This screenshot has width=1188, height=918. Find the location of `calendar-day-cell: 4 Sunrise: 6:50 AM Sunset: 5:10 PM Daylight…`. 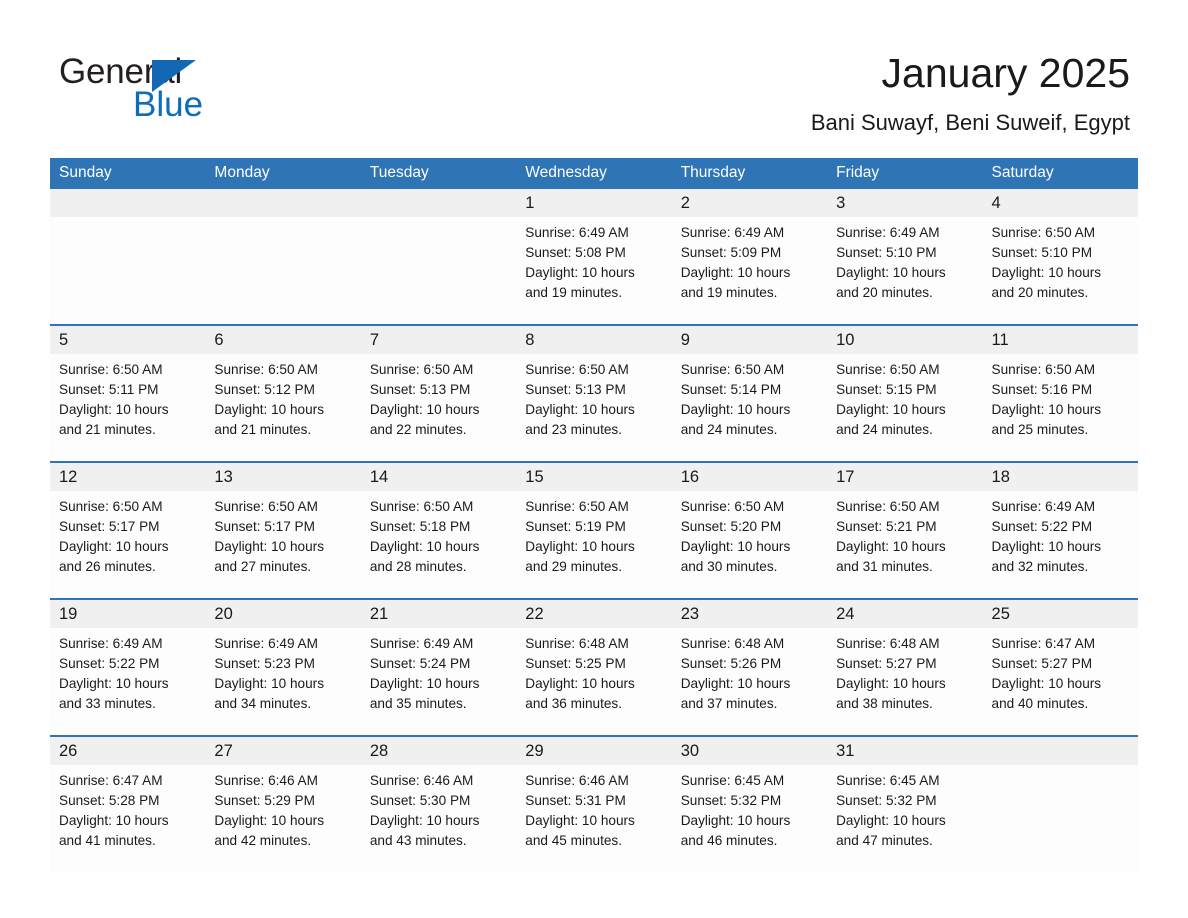

calendar-day-cell: 4 Sunrise: 6:50 AM Sunset: 5:10 PM Daylight… is located at coordinates (1060, 257).